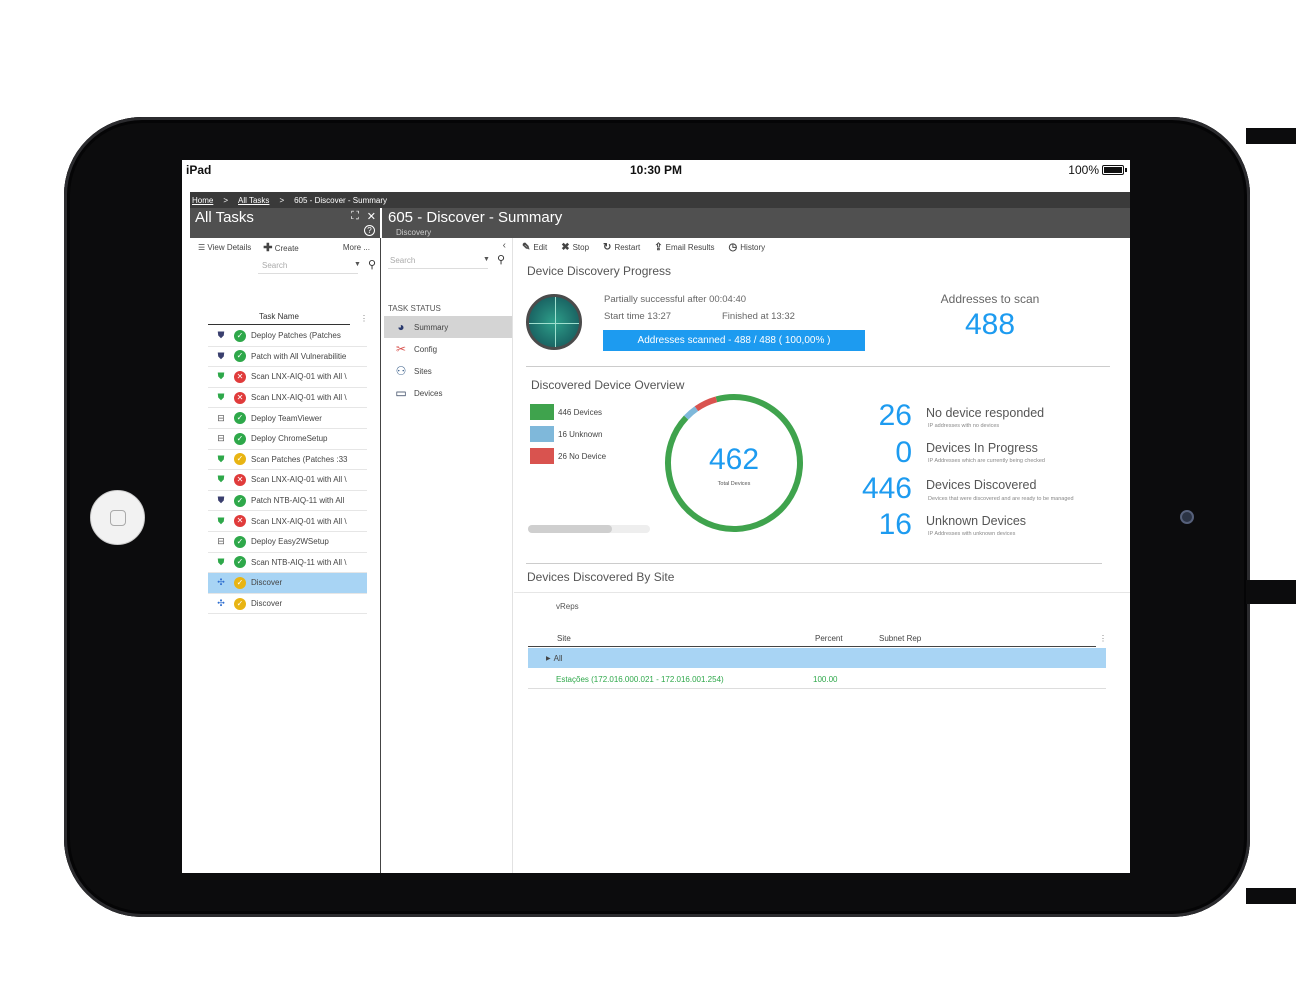 The width and height of the screenshot is (1300, 1000). Describe the element at coordinates (447, 247) in the screenshot. I see `mid-toolbar: ‹` at that location.